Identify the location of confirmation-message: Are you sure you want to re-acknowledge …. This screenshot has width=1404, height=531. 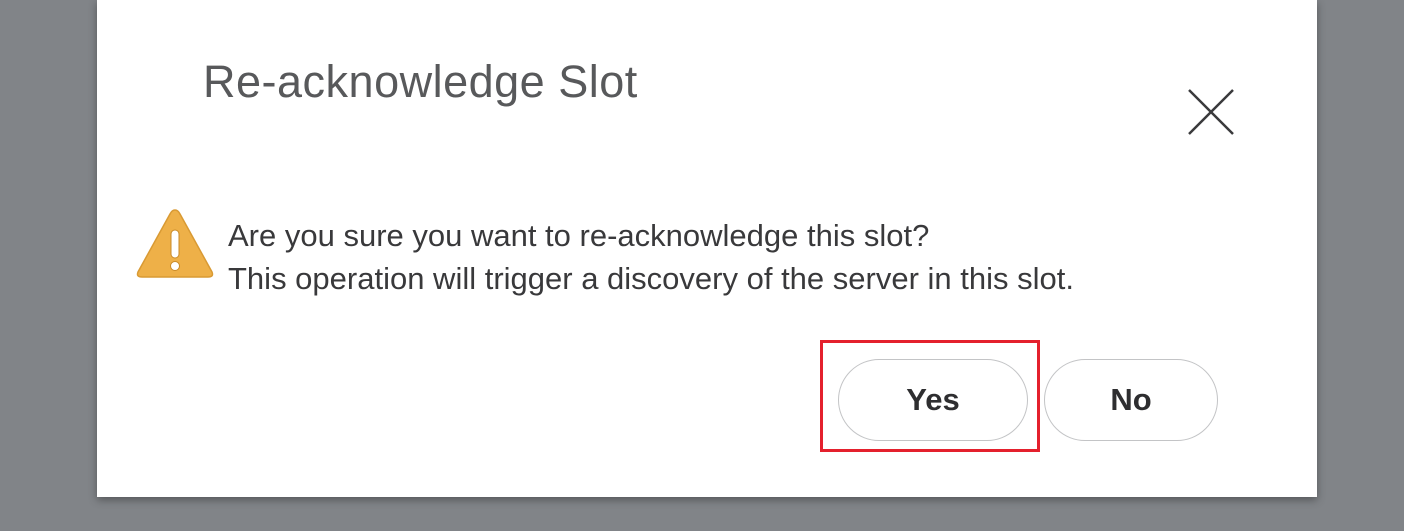
(651, 257).